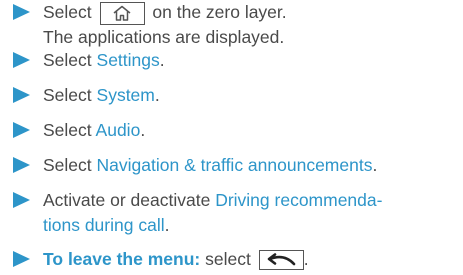 The image size is (463, 275). I want to click on driving-recommendations-link-line1: Driving recommenda-, so click(299, 200).